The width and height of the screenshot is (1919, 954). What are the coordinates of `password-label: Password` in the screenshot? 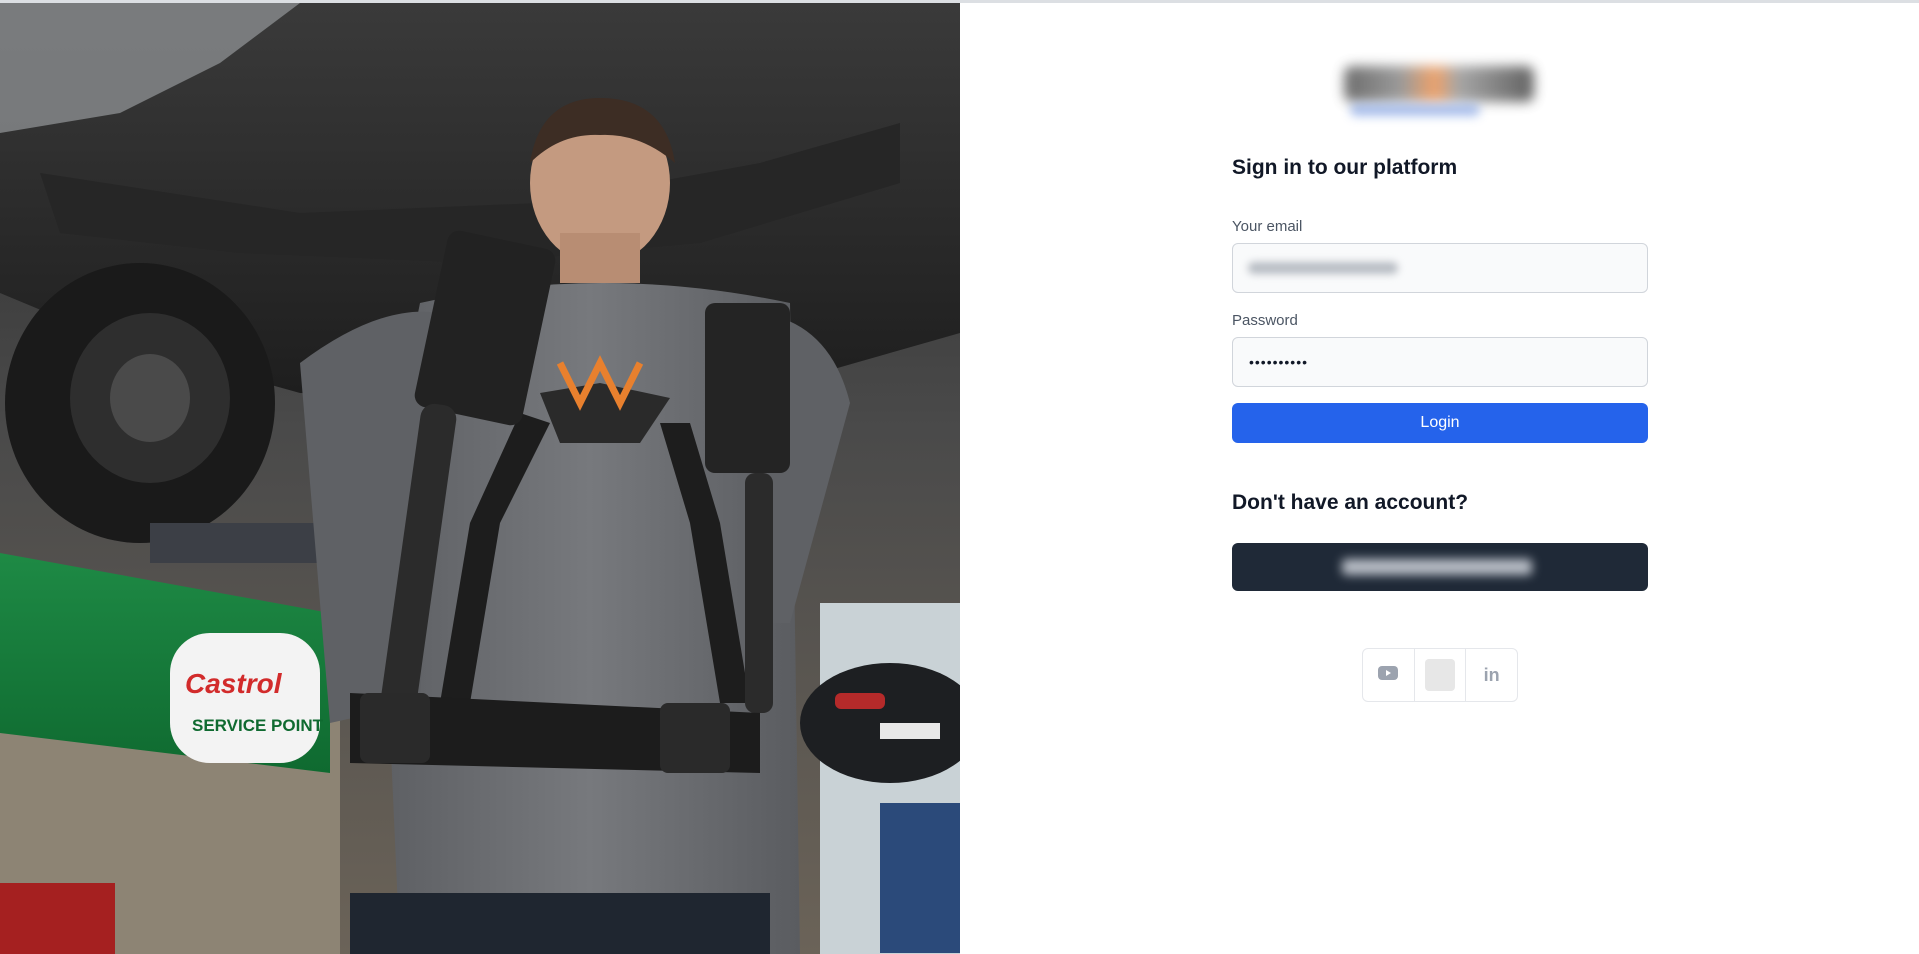 It's located at (1265, 320).